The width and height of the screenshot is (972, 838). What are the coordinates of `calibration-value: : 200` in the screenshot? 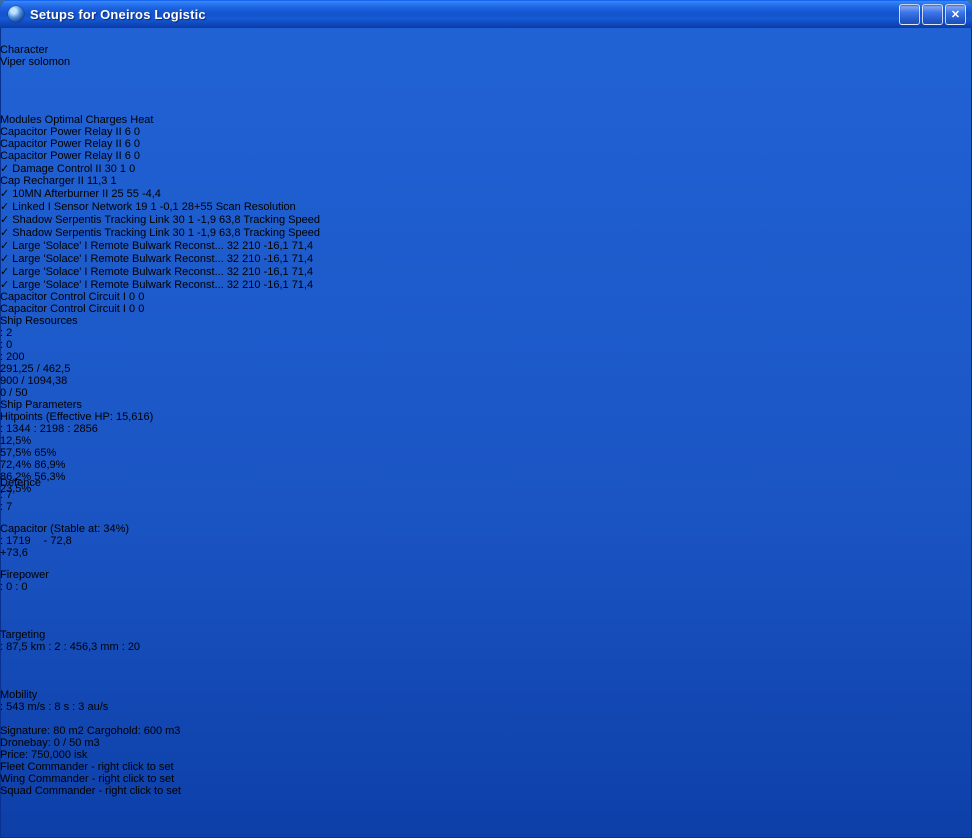 It's located at (12, 357).